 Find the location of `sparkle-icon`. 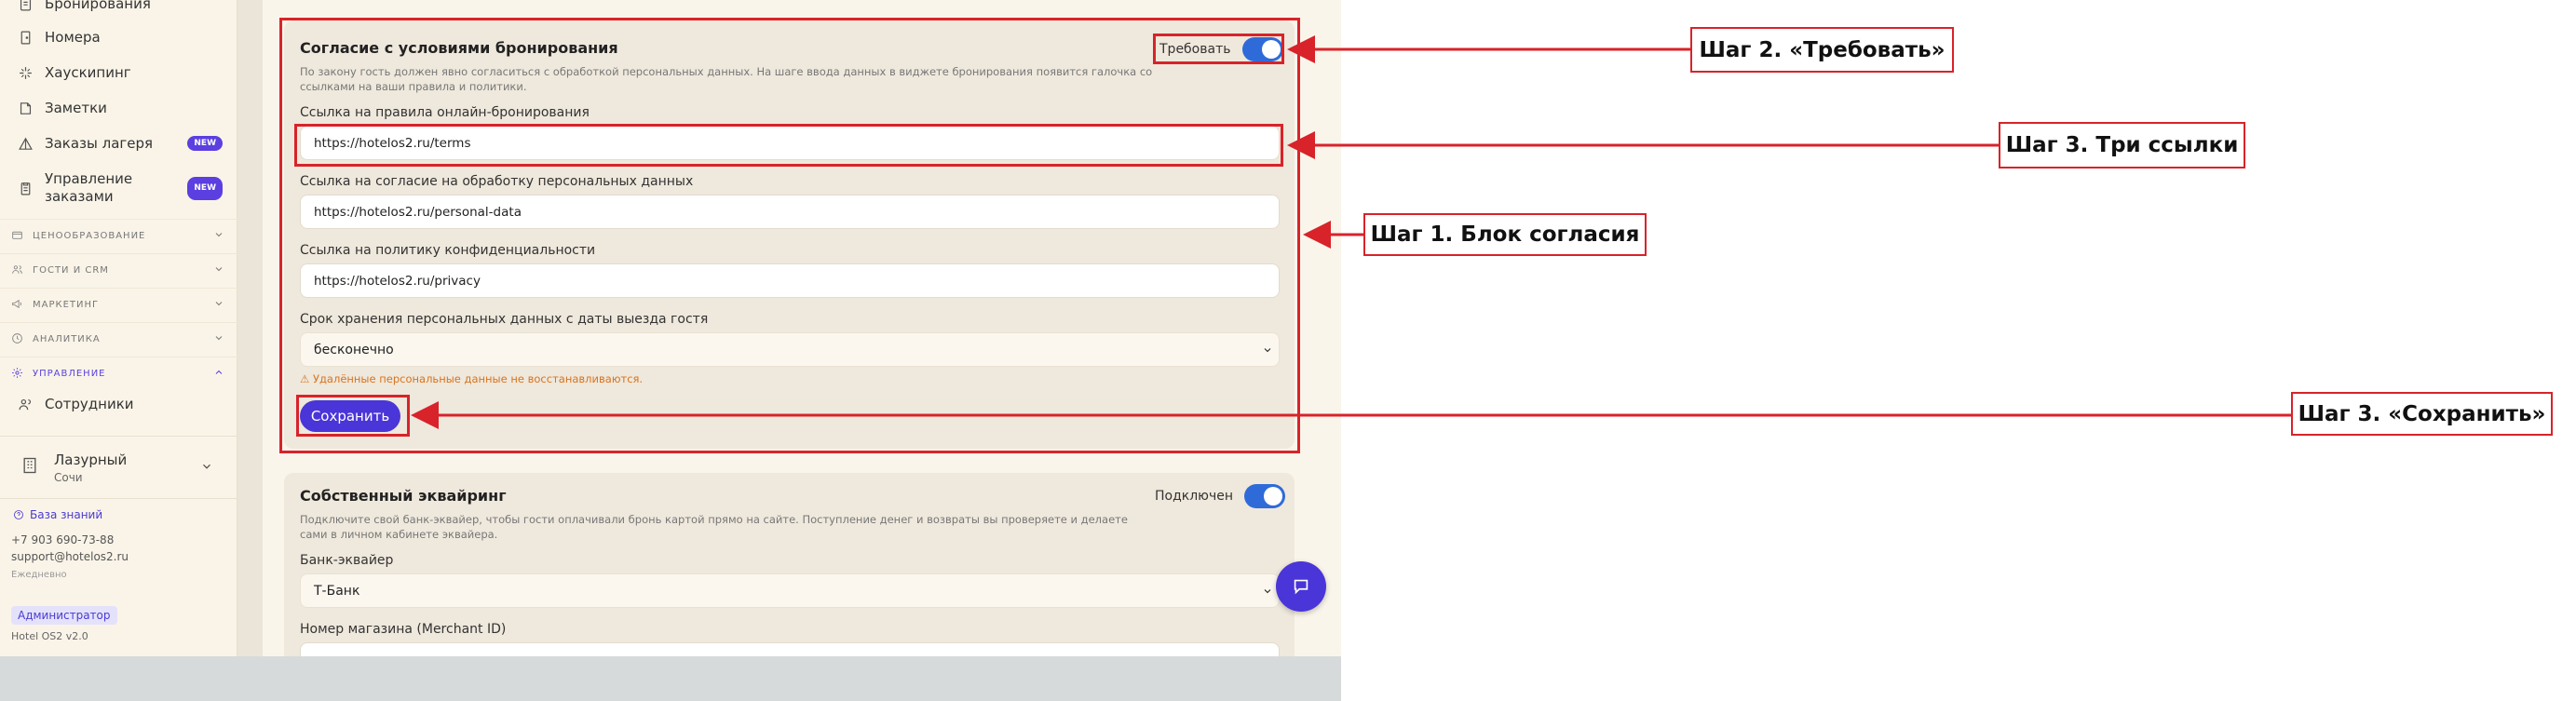

sparkle-icon is located at coordinates (25, 72).